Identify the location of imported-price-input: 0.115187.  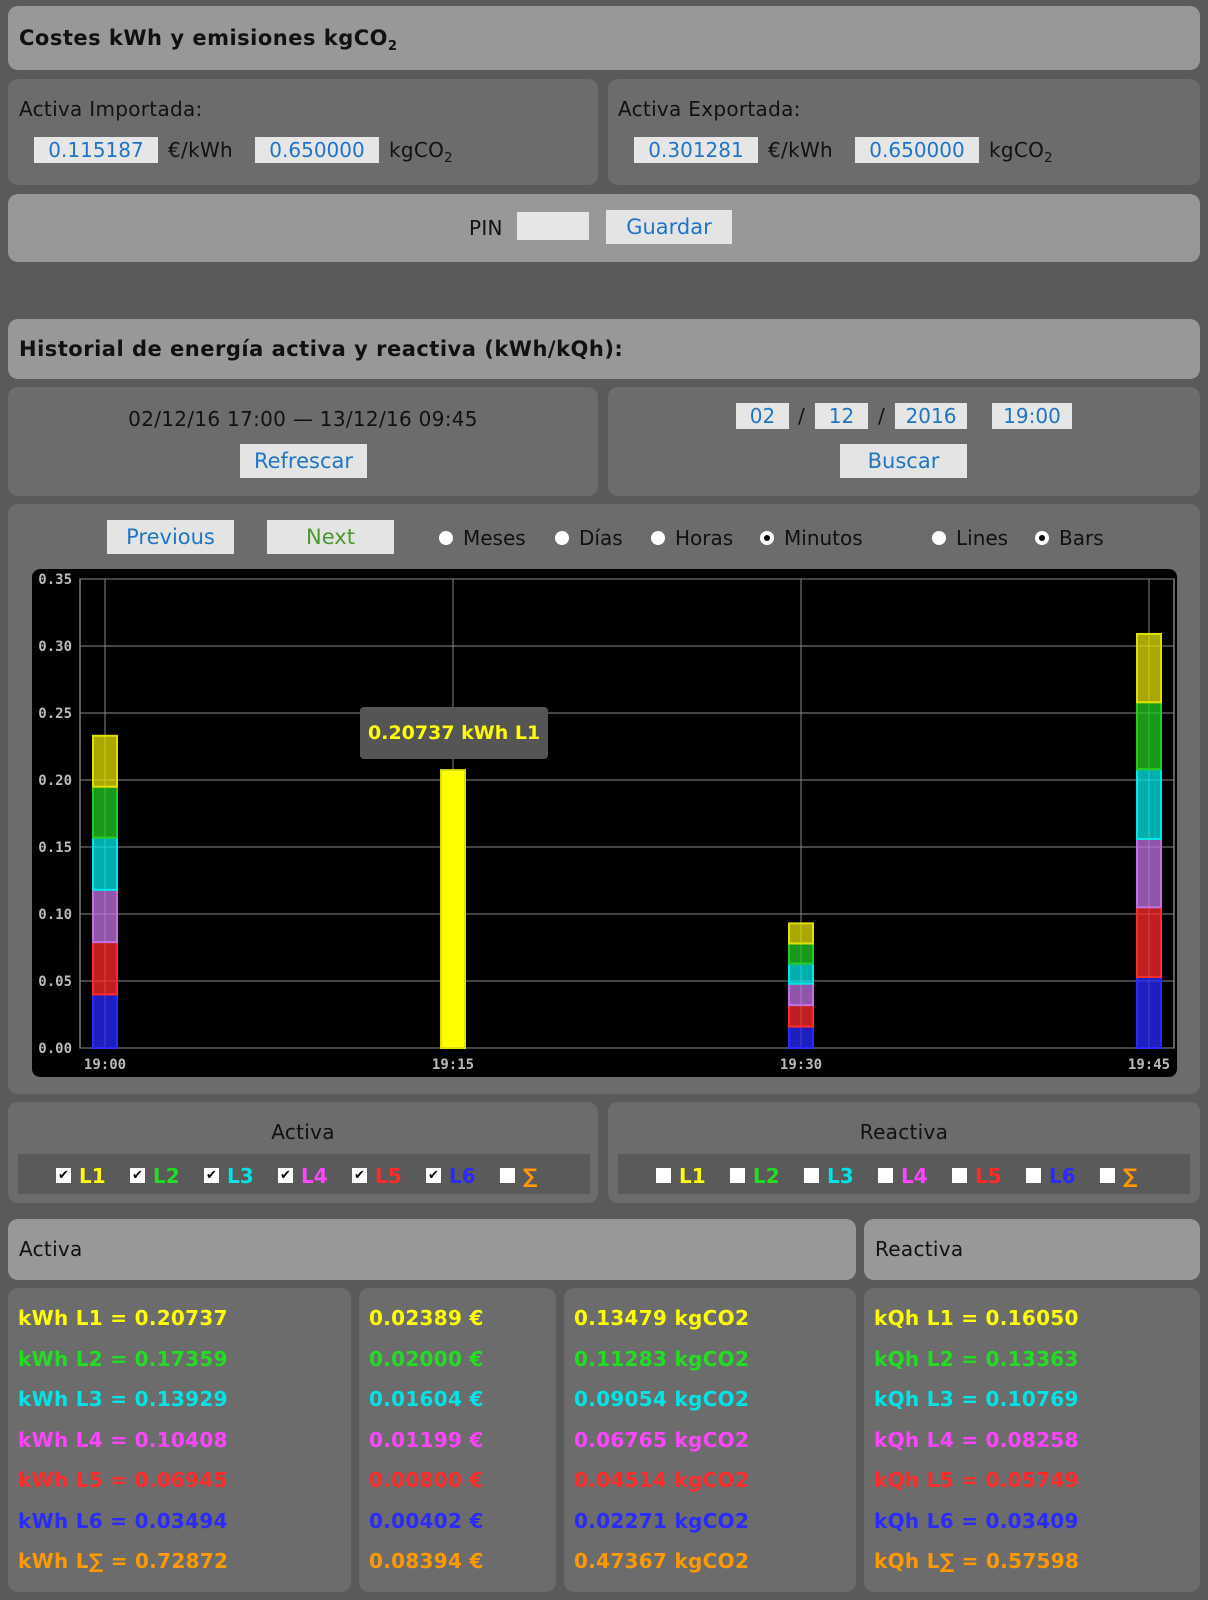
(96, 150).